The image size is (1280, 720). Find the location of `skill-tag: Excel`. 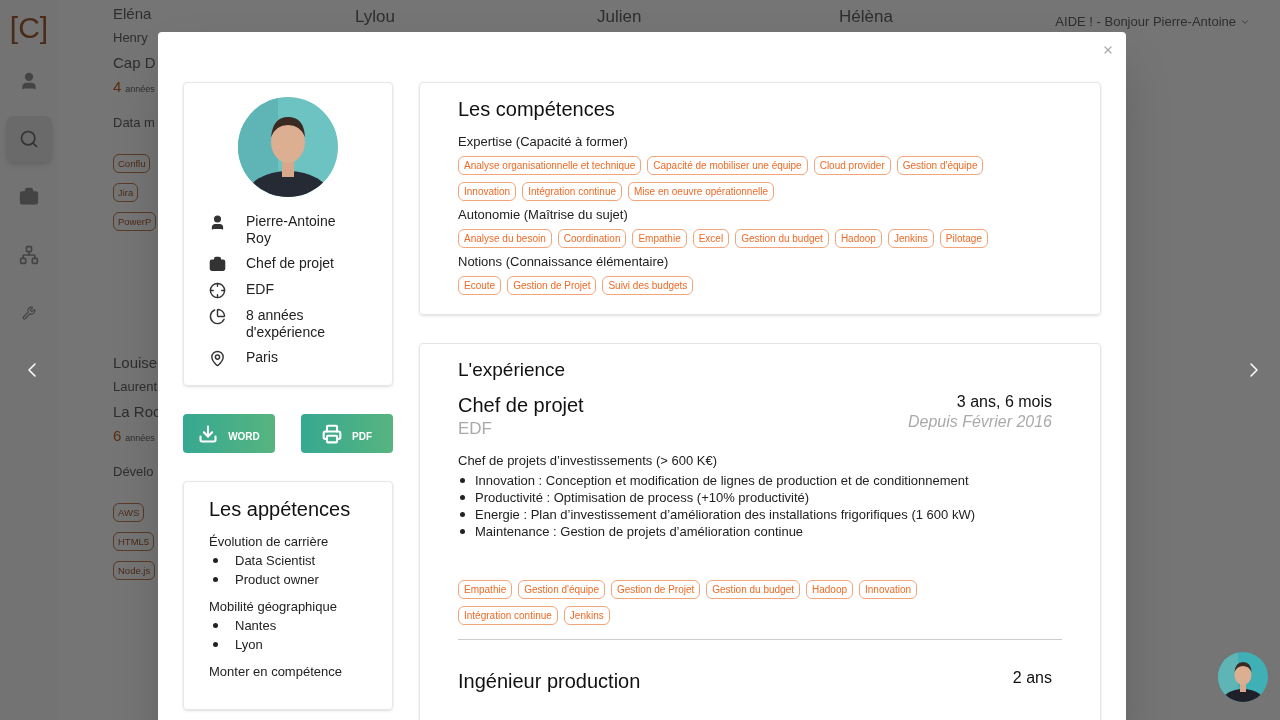

skill-tag: Excel is located at coordinates (711, 238).